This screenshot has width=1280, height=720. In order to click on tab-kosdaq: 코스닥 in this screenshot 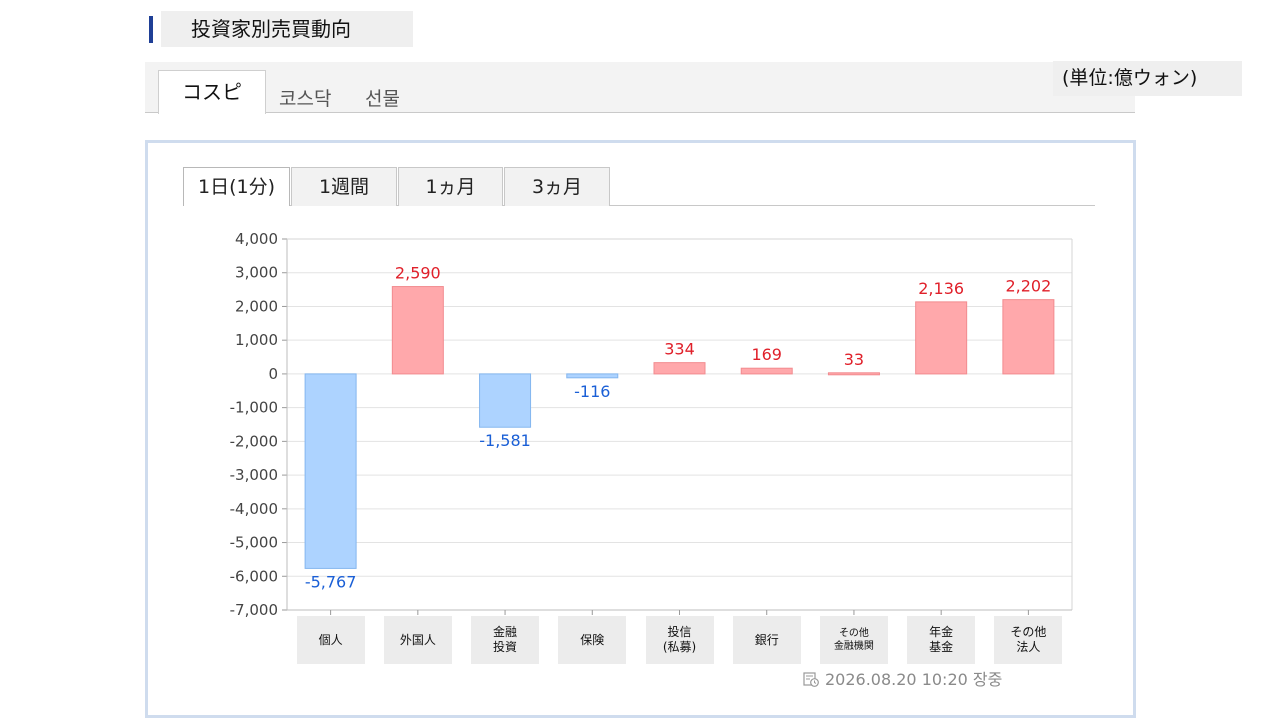, I will do `click(305, 97)`.